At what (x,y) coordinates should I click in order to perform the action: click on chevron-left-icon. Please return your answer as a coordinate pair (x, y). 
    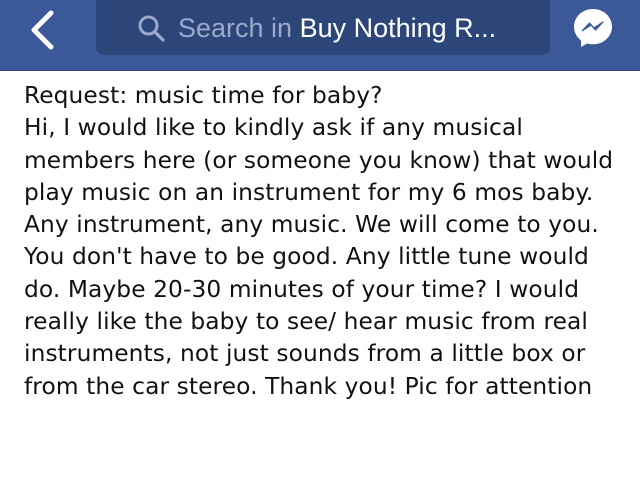
    Looking at the image, I should click on (42, 32).